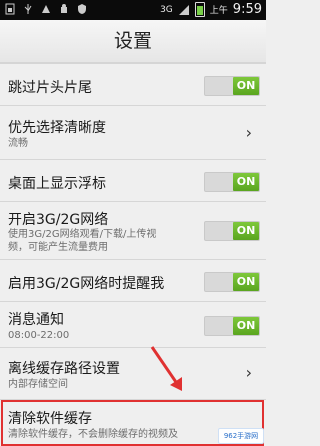 The image size is (320, 446). I want to click on setting-label: 离线缓存路径设置, so click(64, 369).